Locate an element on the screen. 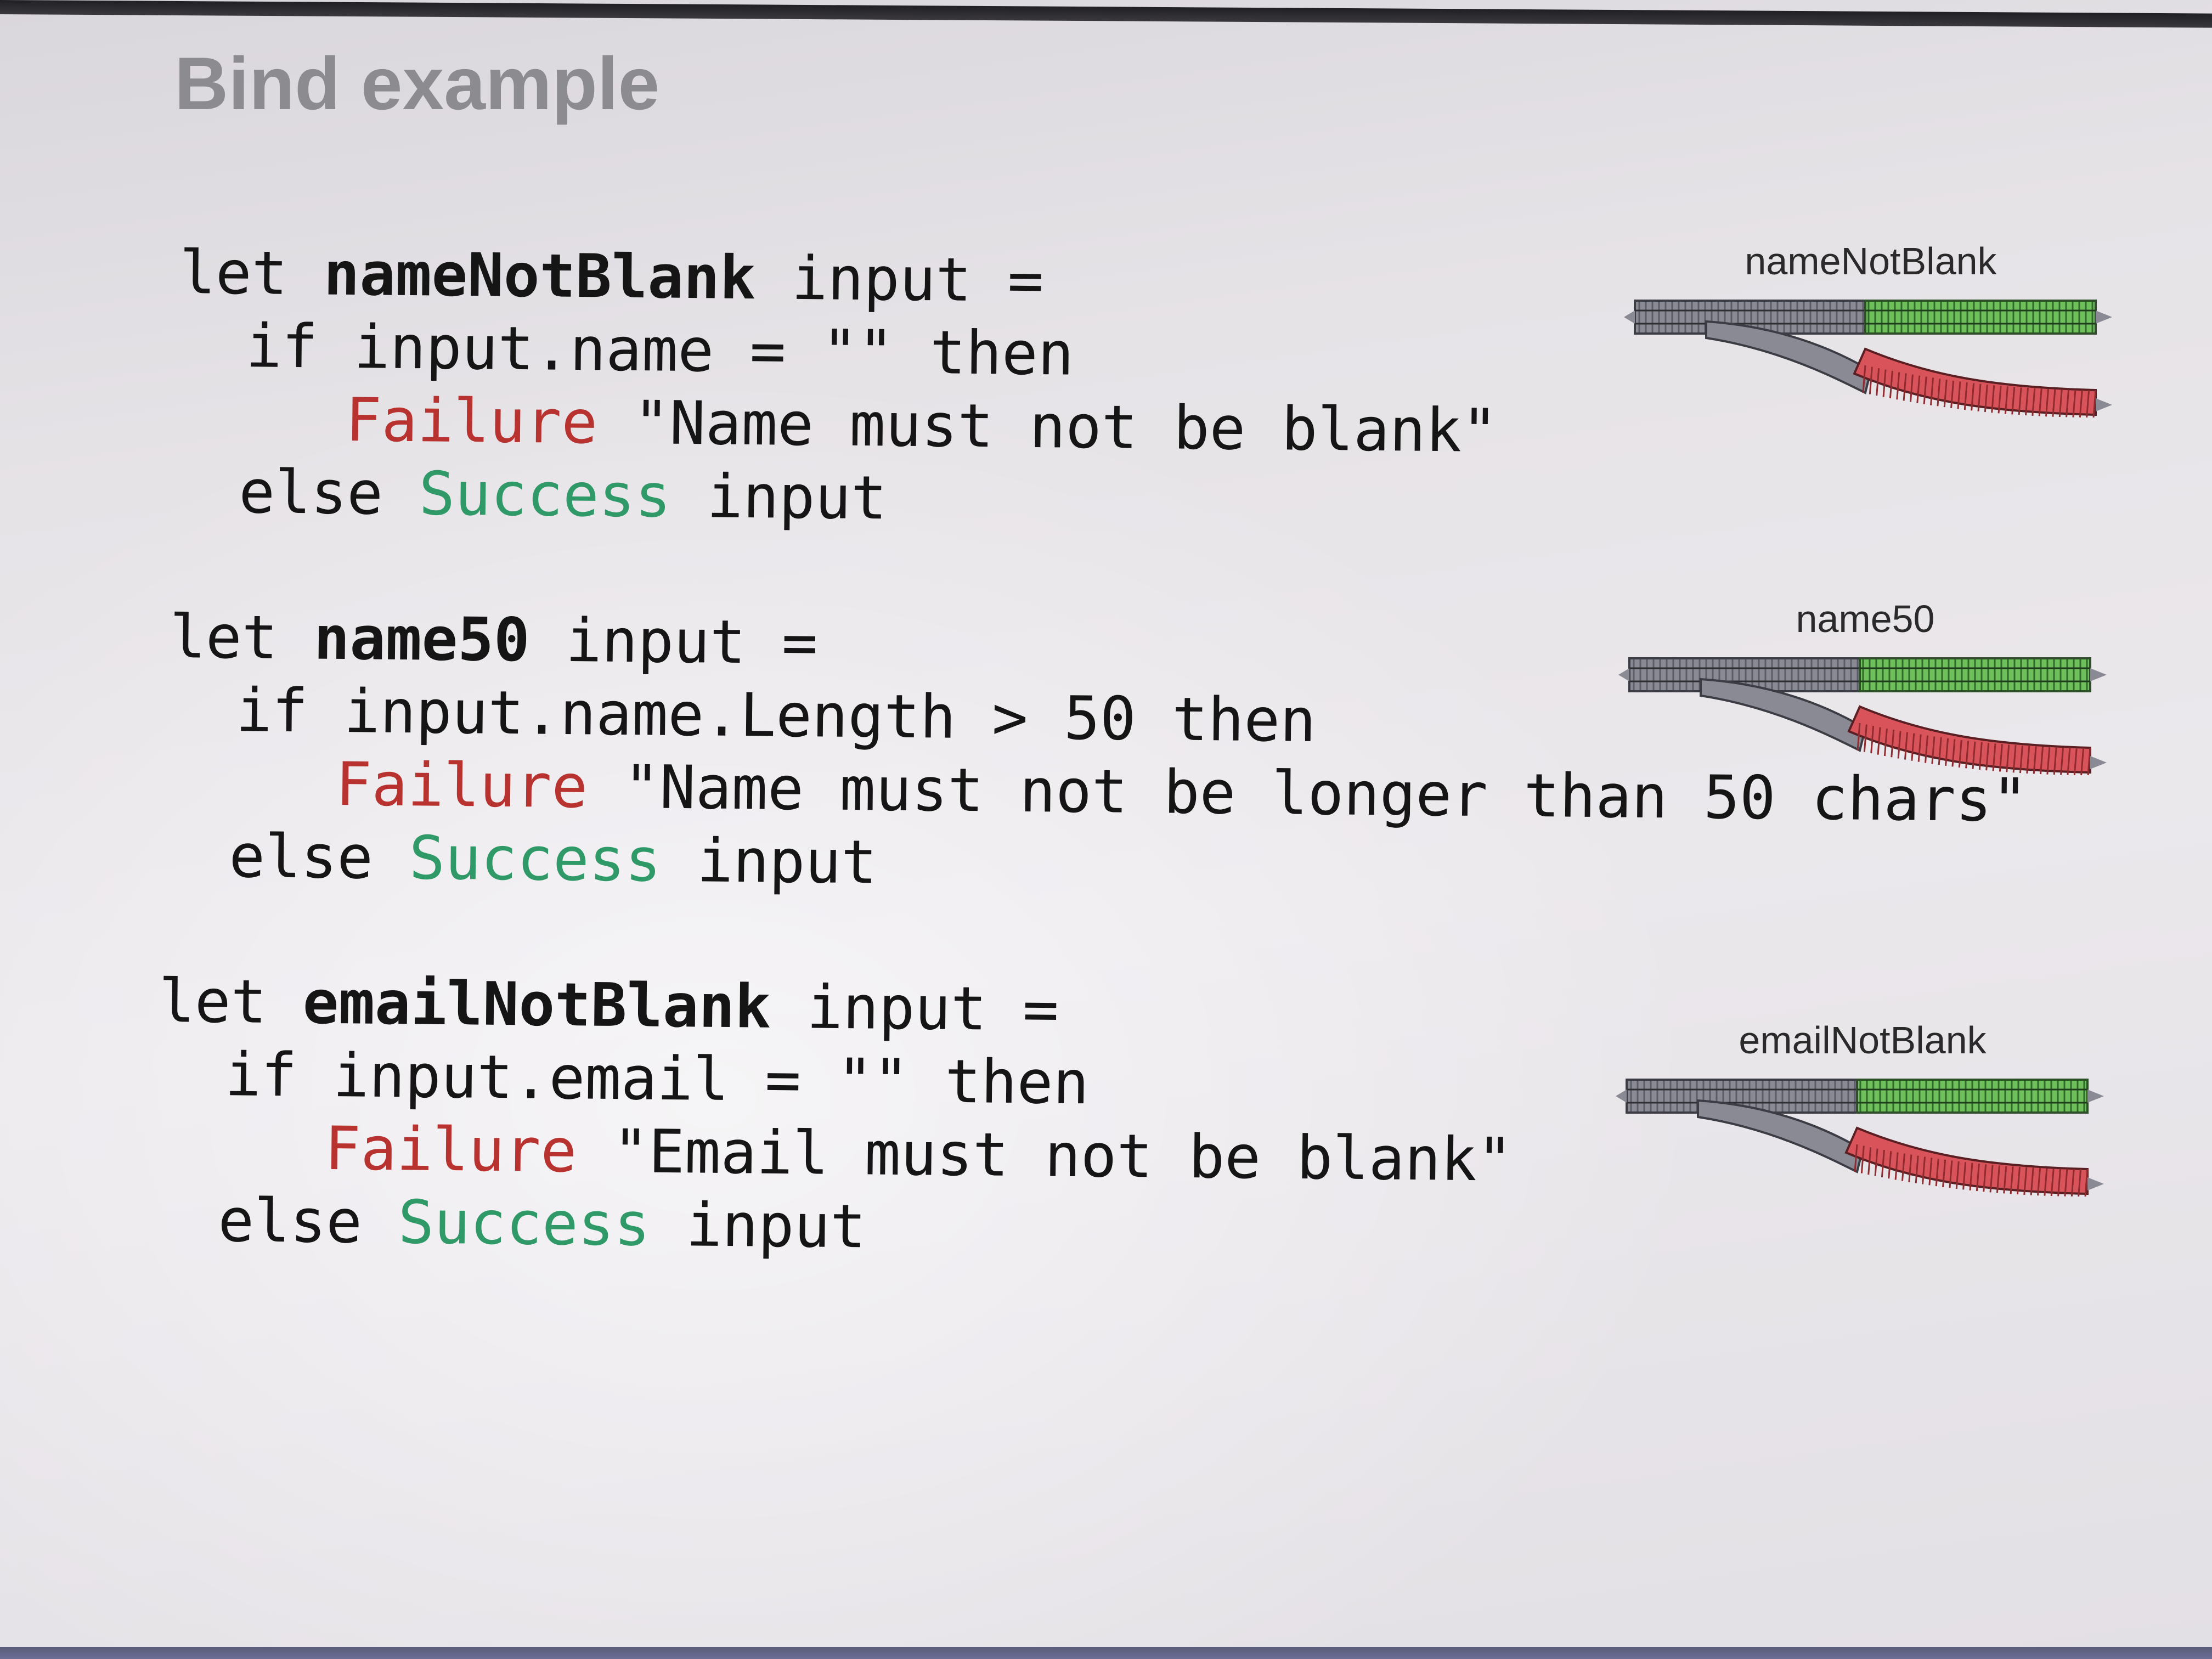  screen-top-bezel is located at coordinates (1106, 14).